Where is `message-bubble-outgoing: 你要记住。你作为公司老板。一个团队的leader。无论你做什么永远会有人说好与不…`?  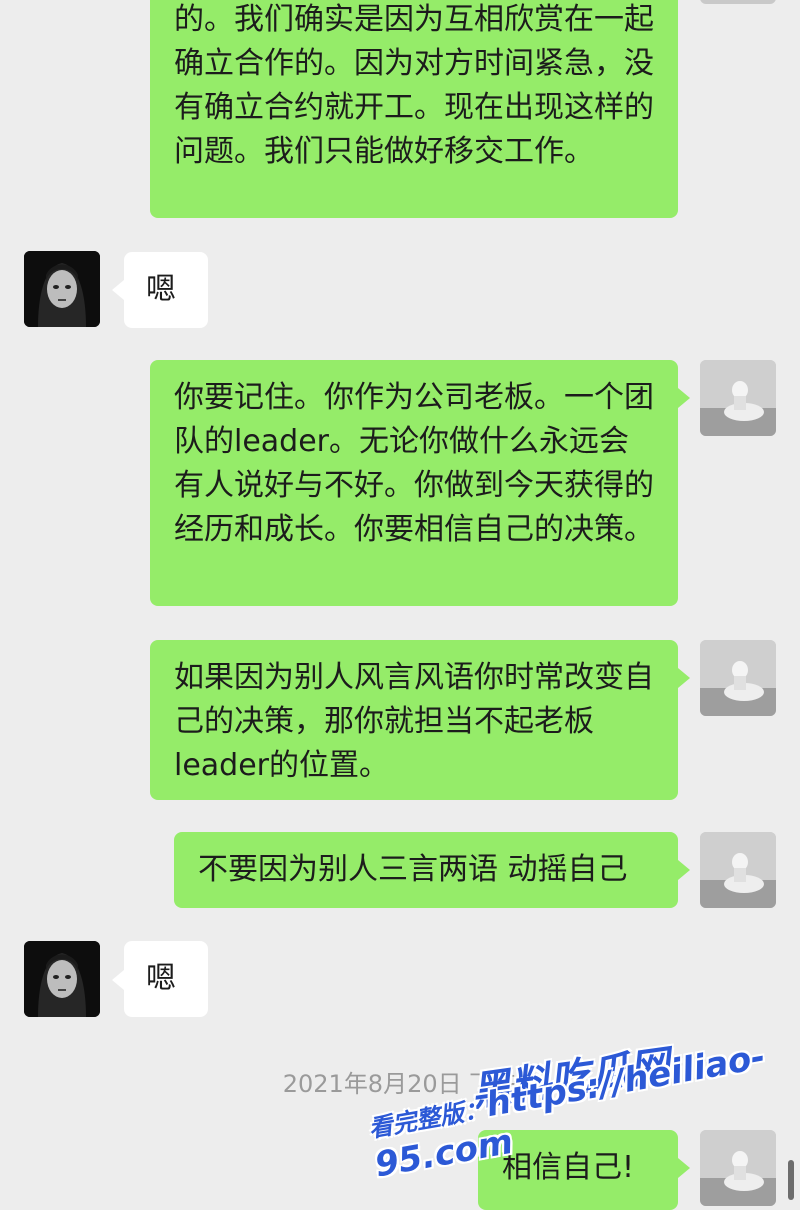 message-bubble-outgoing: 你要记住。你作为公司老板。一个团队的leader。无论你做什么永远会有人说好与不… is located at coordinates (414, 483).